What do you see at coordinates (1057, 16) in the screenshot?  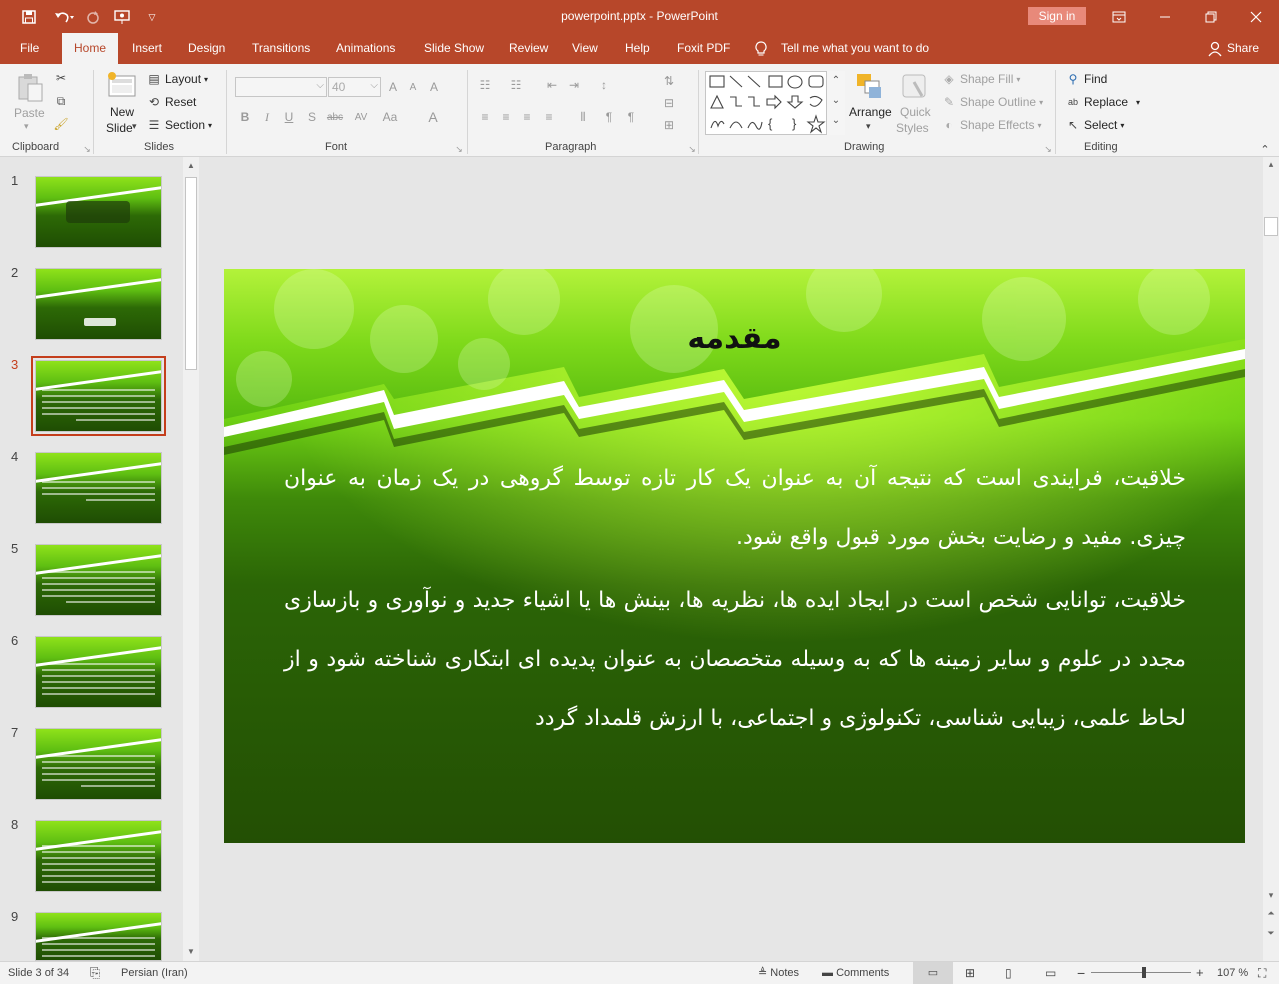 I see `sign-in-button: Sign in` at bounding box center [1057, 16].